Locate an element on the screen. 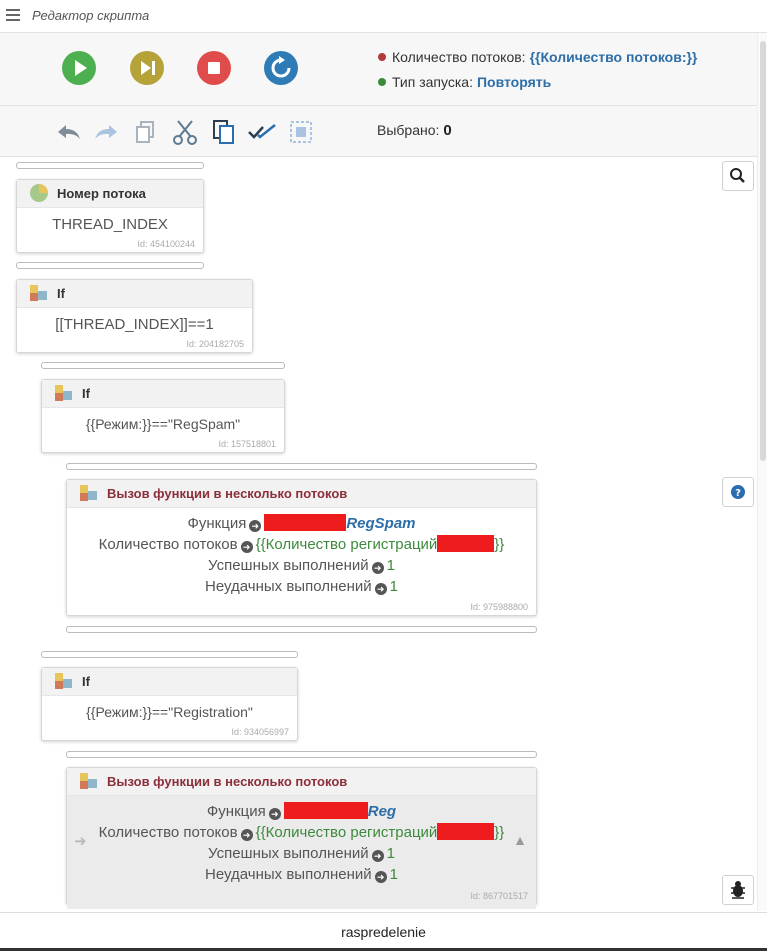  help-button: ? is located at coordinates (738, 492).